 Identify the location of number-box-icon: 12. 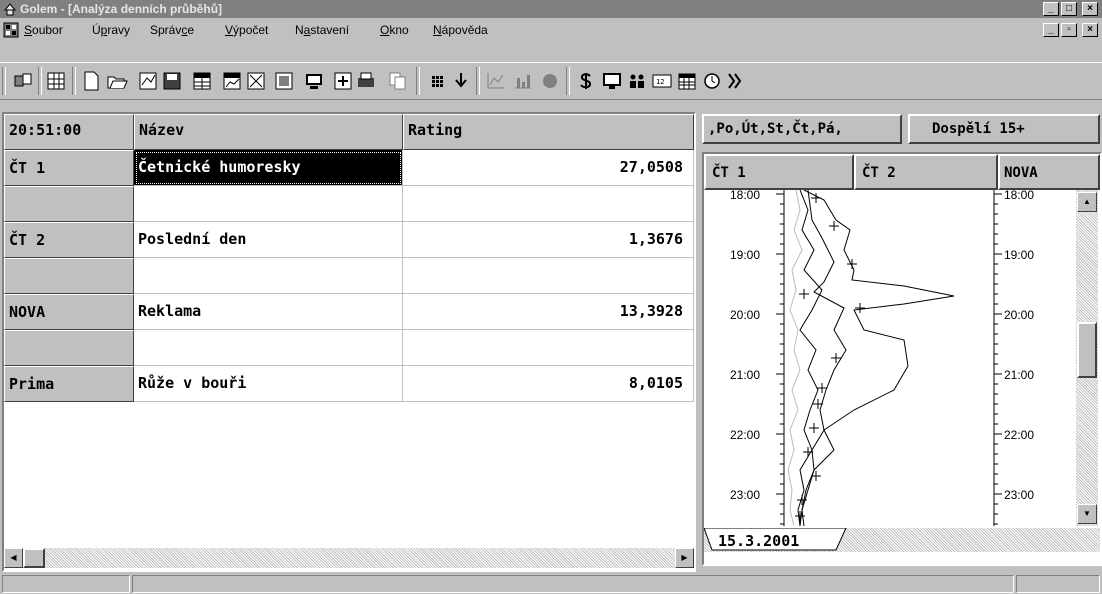
(662, 81).